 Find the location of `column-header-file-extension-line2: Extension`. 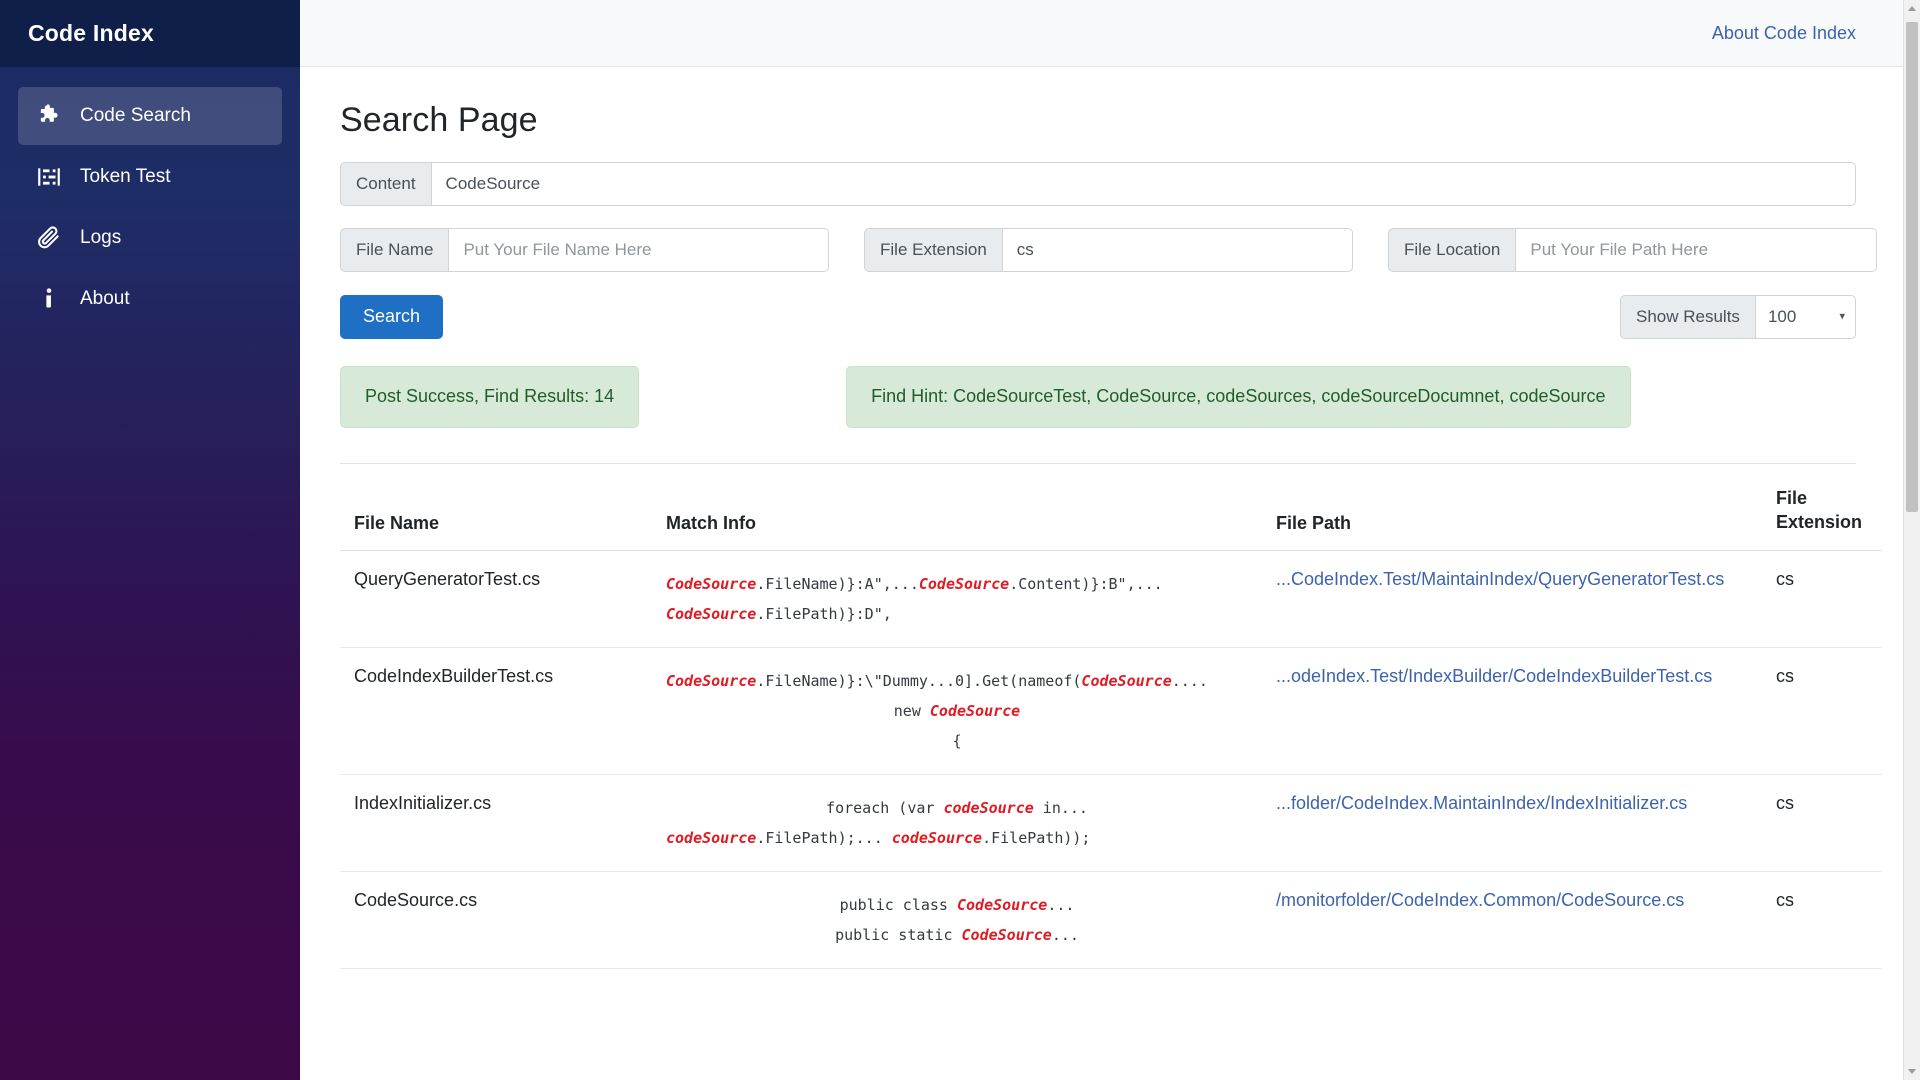

column-header-file-extension-line2: Extension is located at coordinates (1819, 521).